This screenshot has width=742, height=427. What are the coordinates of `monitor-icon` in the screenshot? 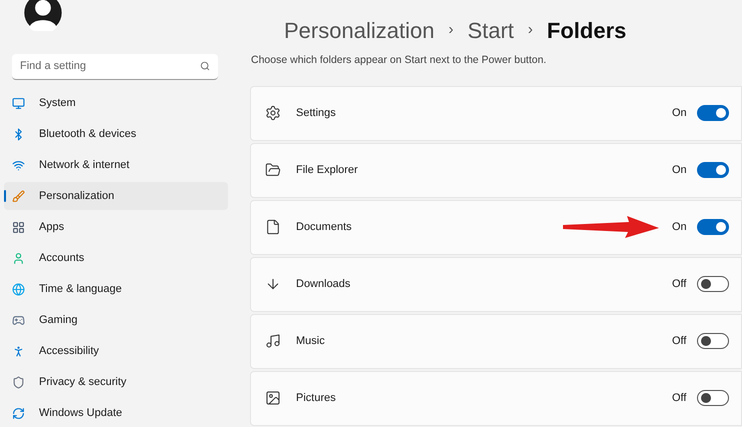 It's located at (18, 103).